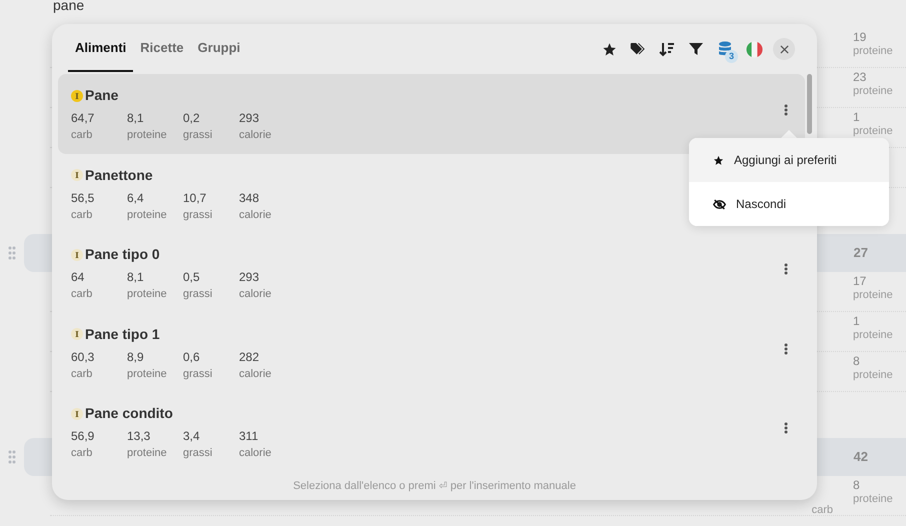 The image size is (906, 526). Describe the element at coordinates (192, 437) in the screenshot. I see `nutrient-value: 3,4` at that location.